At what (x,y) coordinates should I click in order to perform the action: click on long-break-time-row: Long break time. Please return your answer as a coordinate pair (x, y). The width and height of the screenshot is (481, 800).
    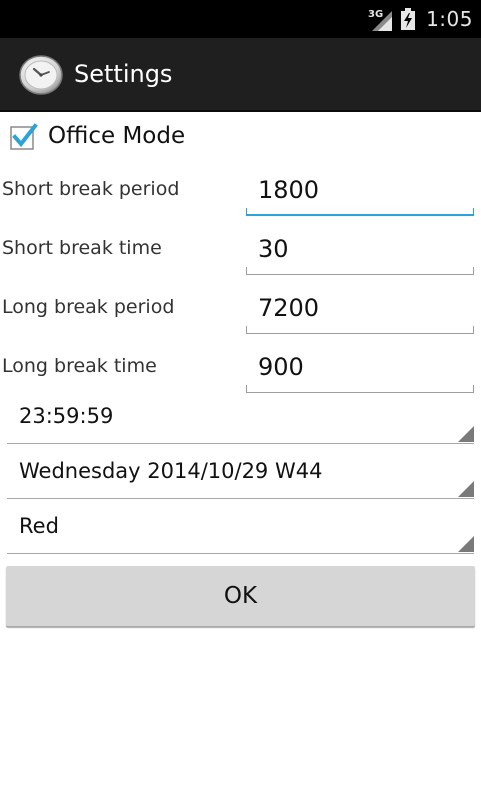
    Looking at the image, I should click on (240, 368).